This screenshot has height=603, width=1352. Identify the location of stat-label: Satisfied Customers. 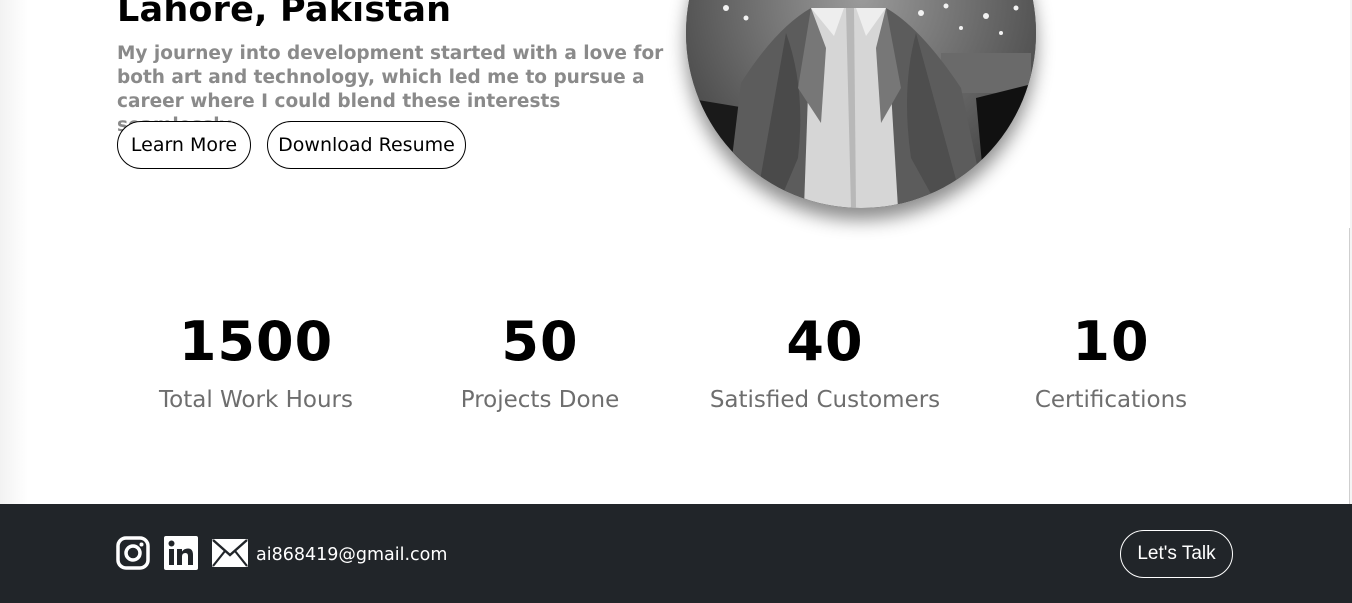
(825, 400).